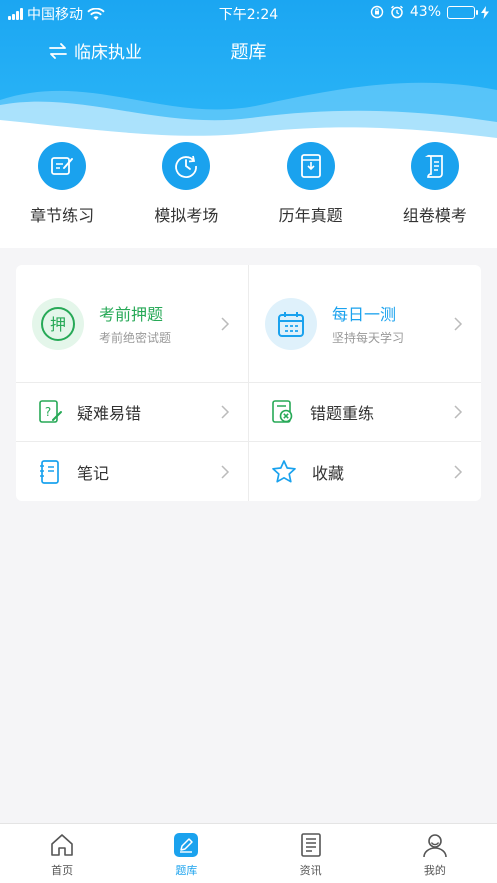  What do you see at coordinates (434, 166) in the screenshot?
I see `scroll-icon` at bounding box center [434, 166].